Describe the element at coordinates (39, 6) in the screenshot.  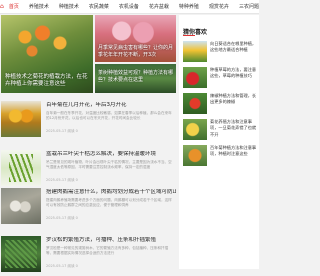
I see `nav-item-breeding: 养殖技术` at that location.